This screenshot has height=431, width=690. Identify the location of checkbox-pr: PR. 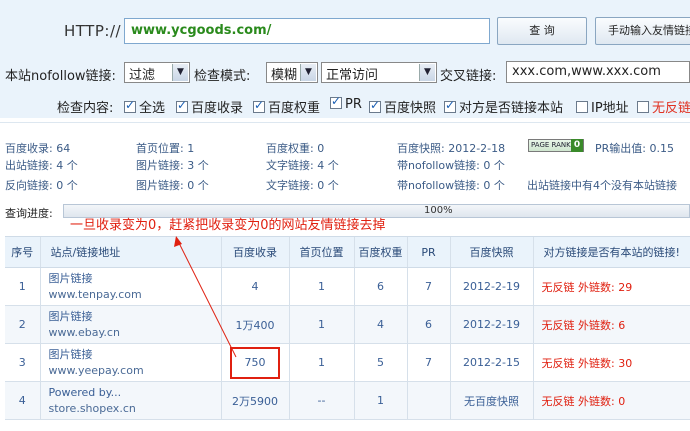
(346, 103).